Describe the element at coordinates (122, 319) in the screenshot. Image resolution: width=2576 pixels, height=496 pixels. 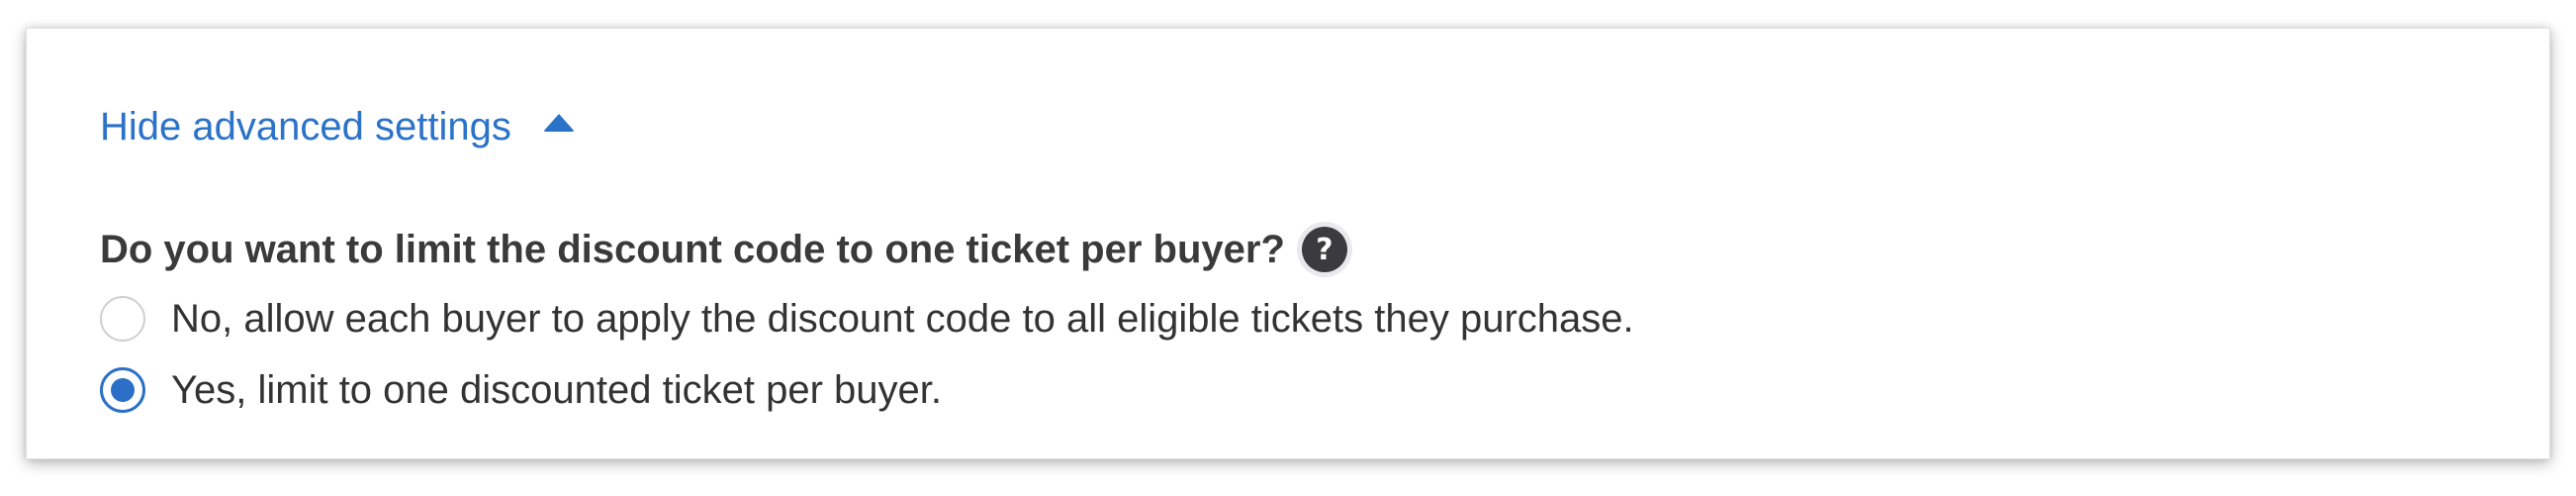
I see `radio-no-limit` at that location.